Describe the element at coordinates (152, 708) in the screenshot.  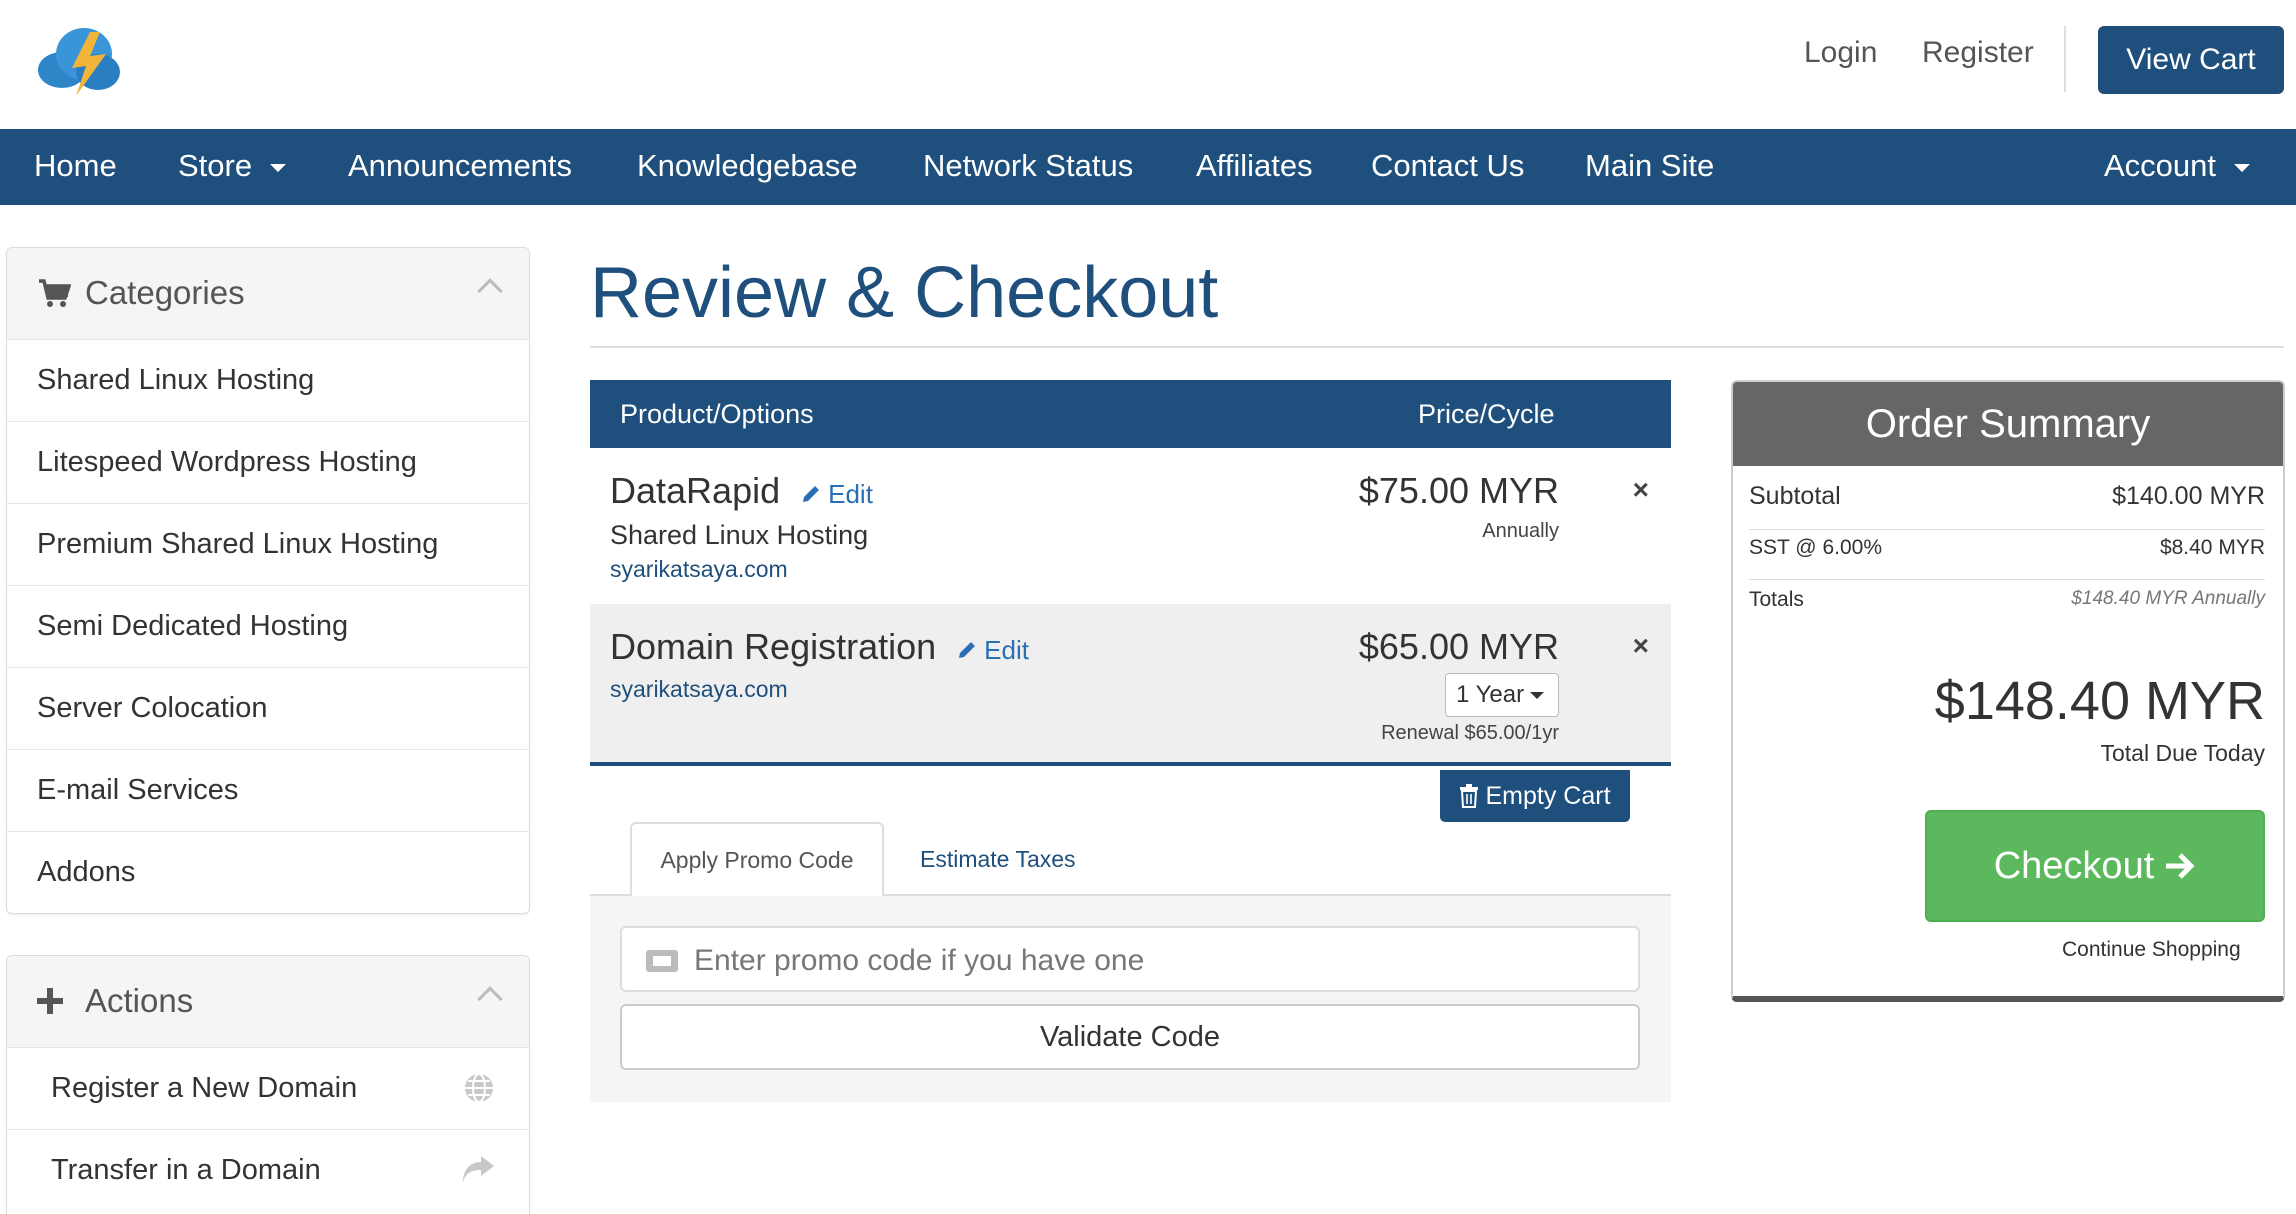
I see `category-label: Server Colocation` at that location.